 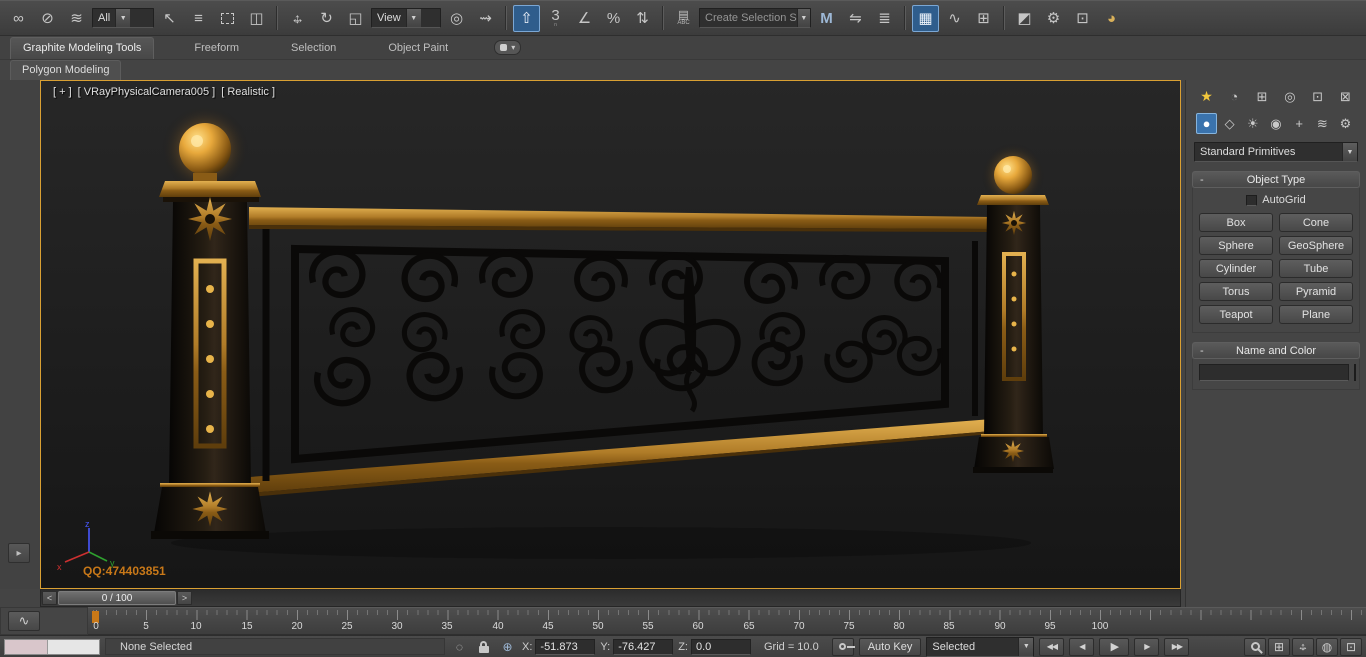 What do you see at coordinates (1255, 646) in the screenshot?
I see `zoom-button` at bounding box center [1255, 646].